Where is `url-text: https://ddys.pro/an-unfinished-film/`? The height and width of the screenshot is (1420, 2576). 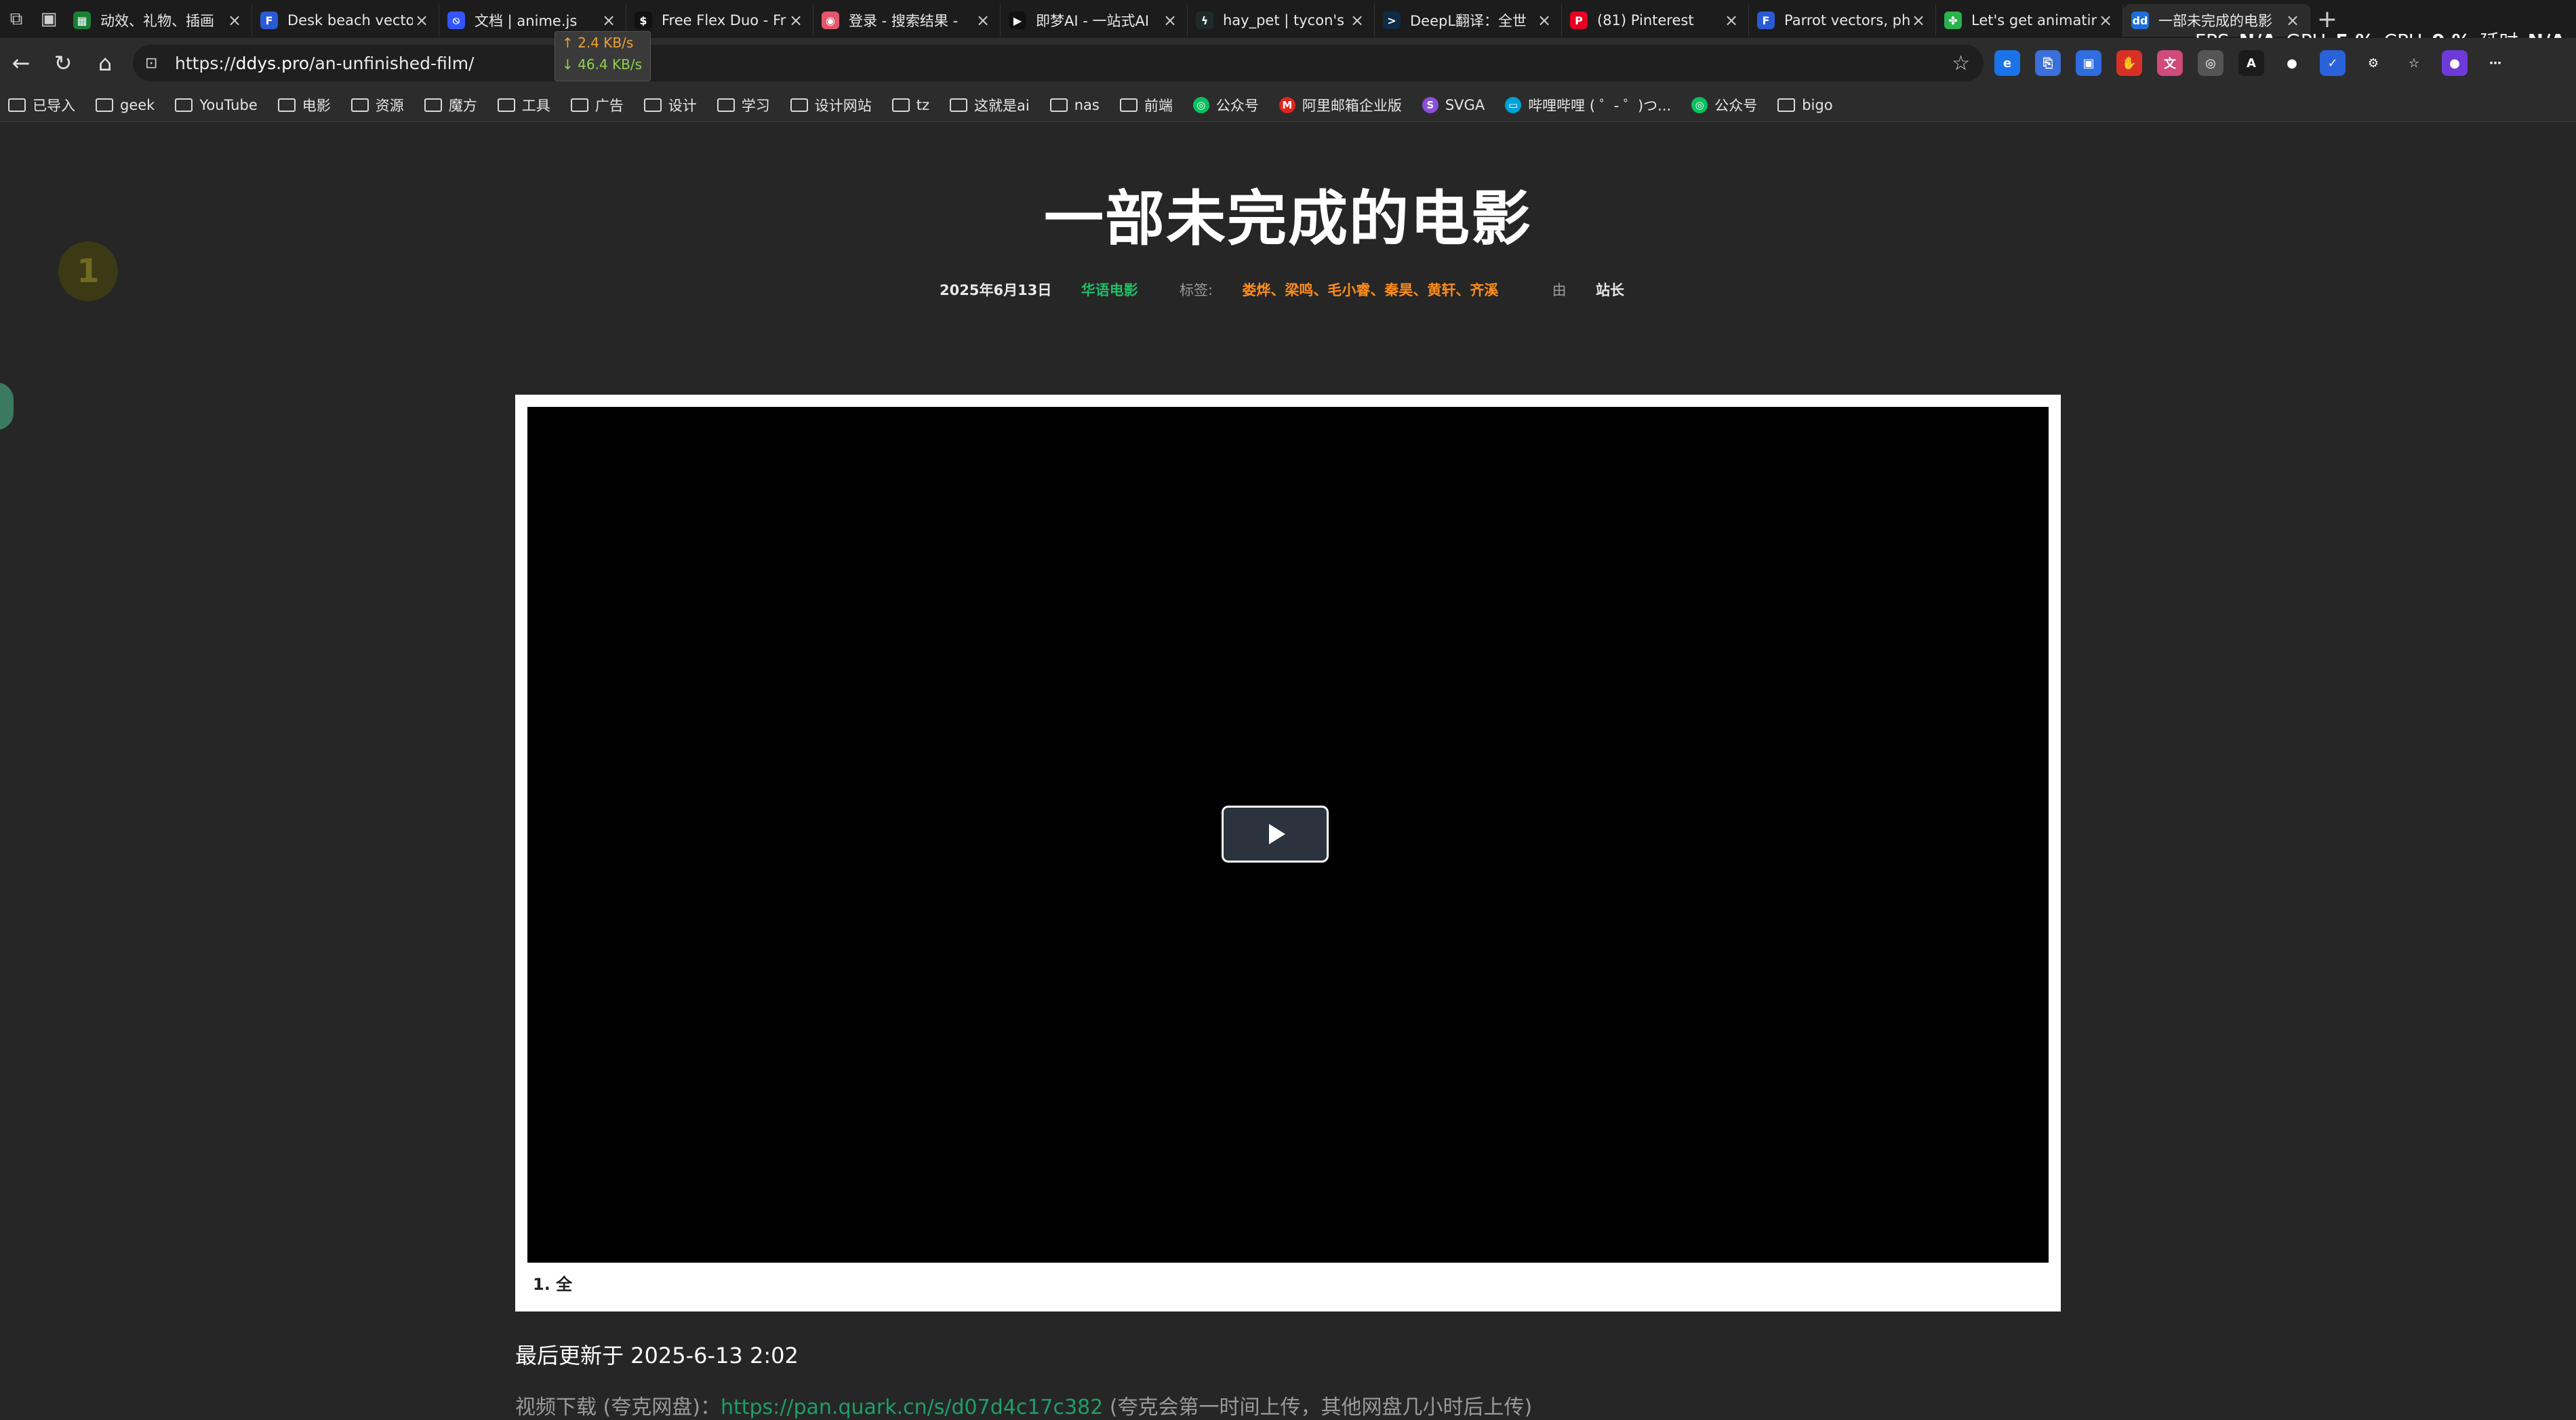
url-text: https://ddys.pro/an-unfinished-film/ is located at coordinates (324, 63).